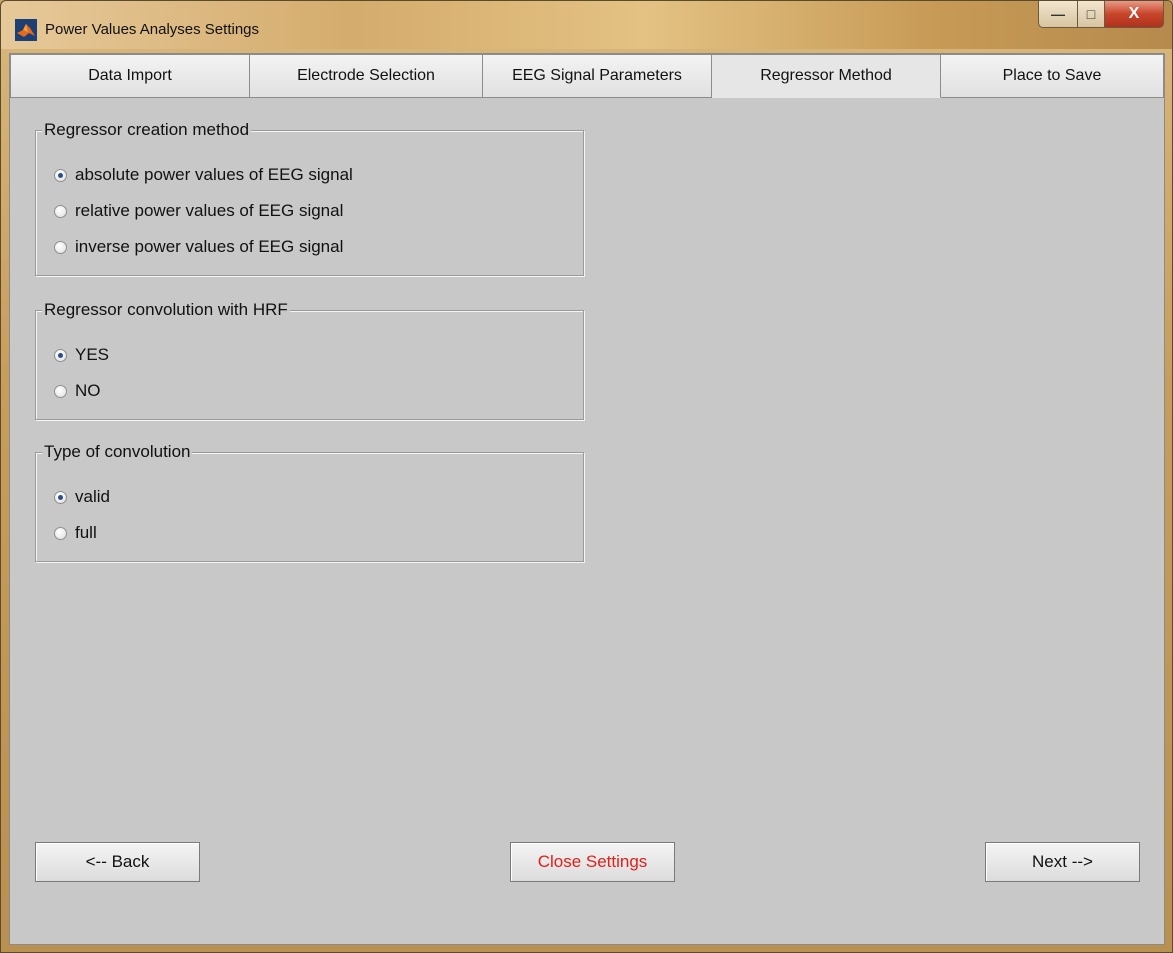  I want to click on tab-eeg-signal-parameters: EEG Signal Parameters, so click(597, 76).